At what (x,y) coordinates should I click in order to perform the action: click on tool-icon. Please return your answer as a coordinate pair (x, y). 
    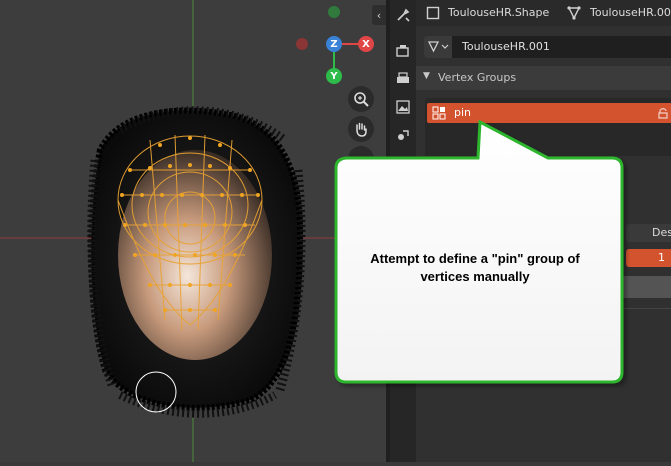
    Looking at the image, I should click on (403, 15).